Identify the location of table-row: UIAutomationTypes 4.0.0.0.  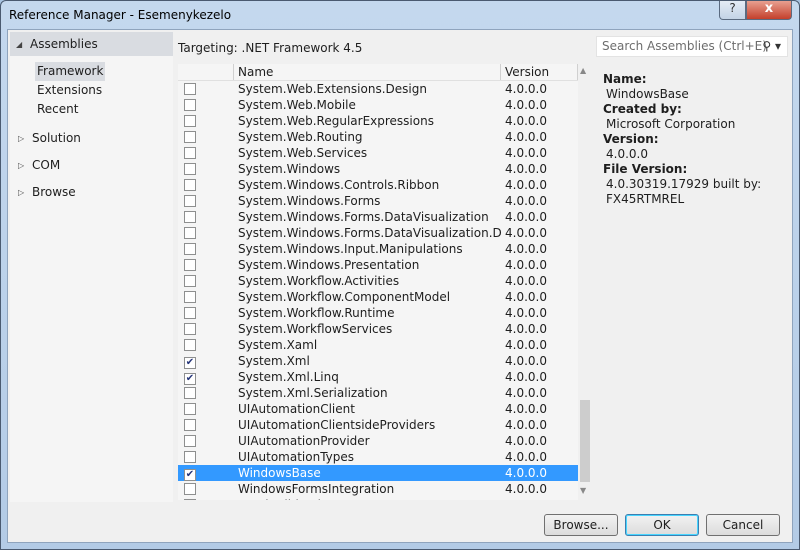
(385, 457).